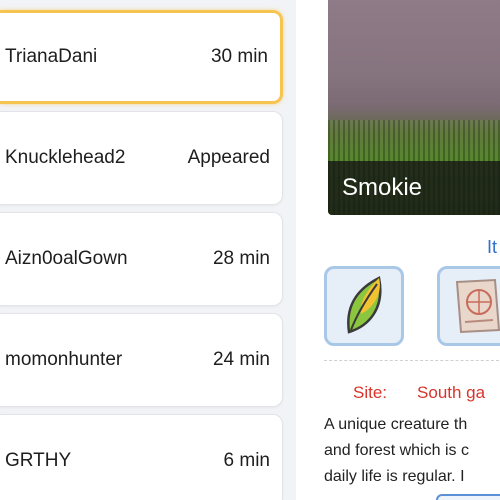 This screenshot has height=500, width=500. I want to click on item-slot-leaf, so click(364, 306).